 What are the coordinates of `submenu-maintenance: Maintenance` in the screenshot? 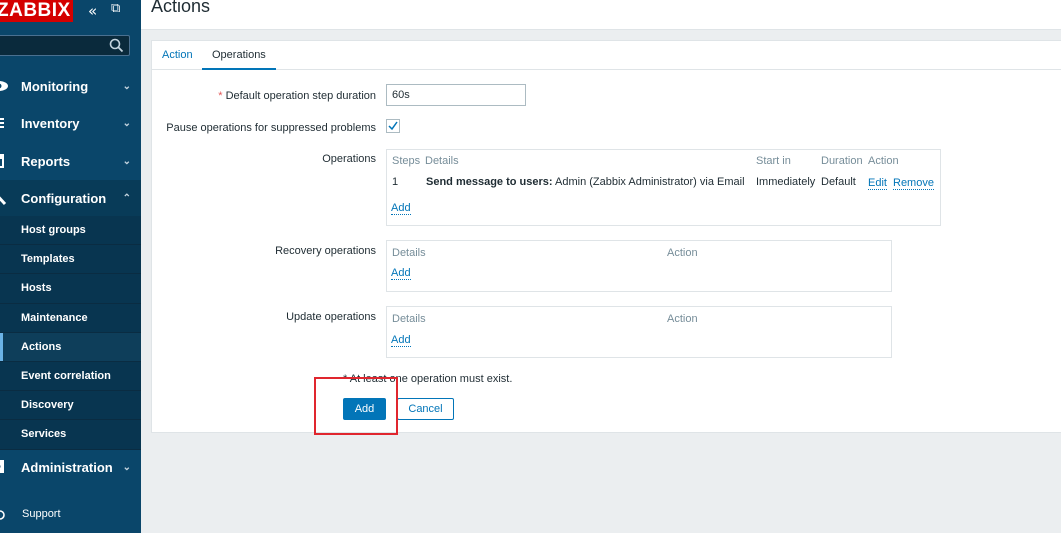 It's located at (70, 318).